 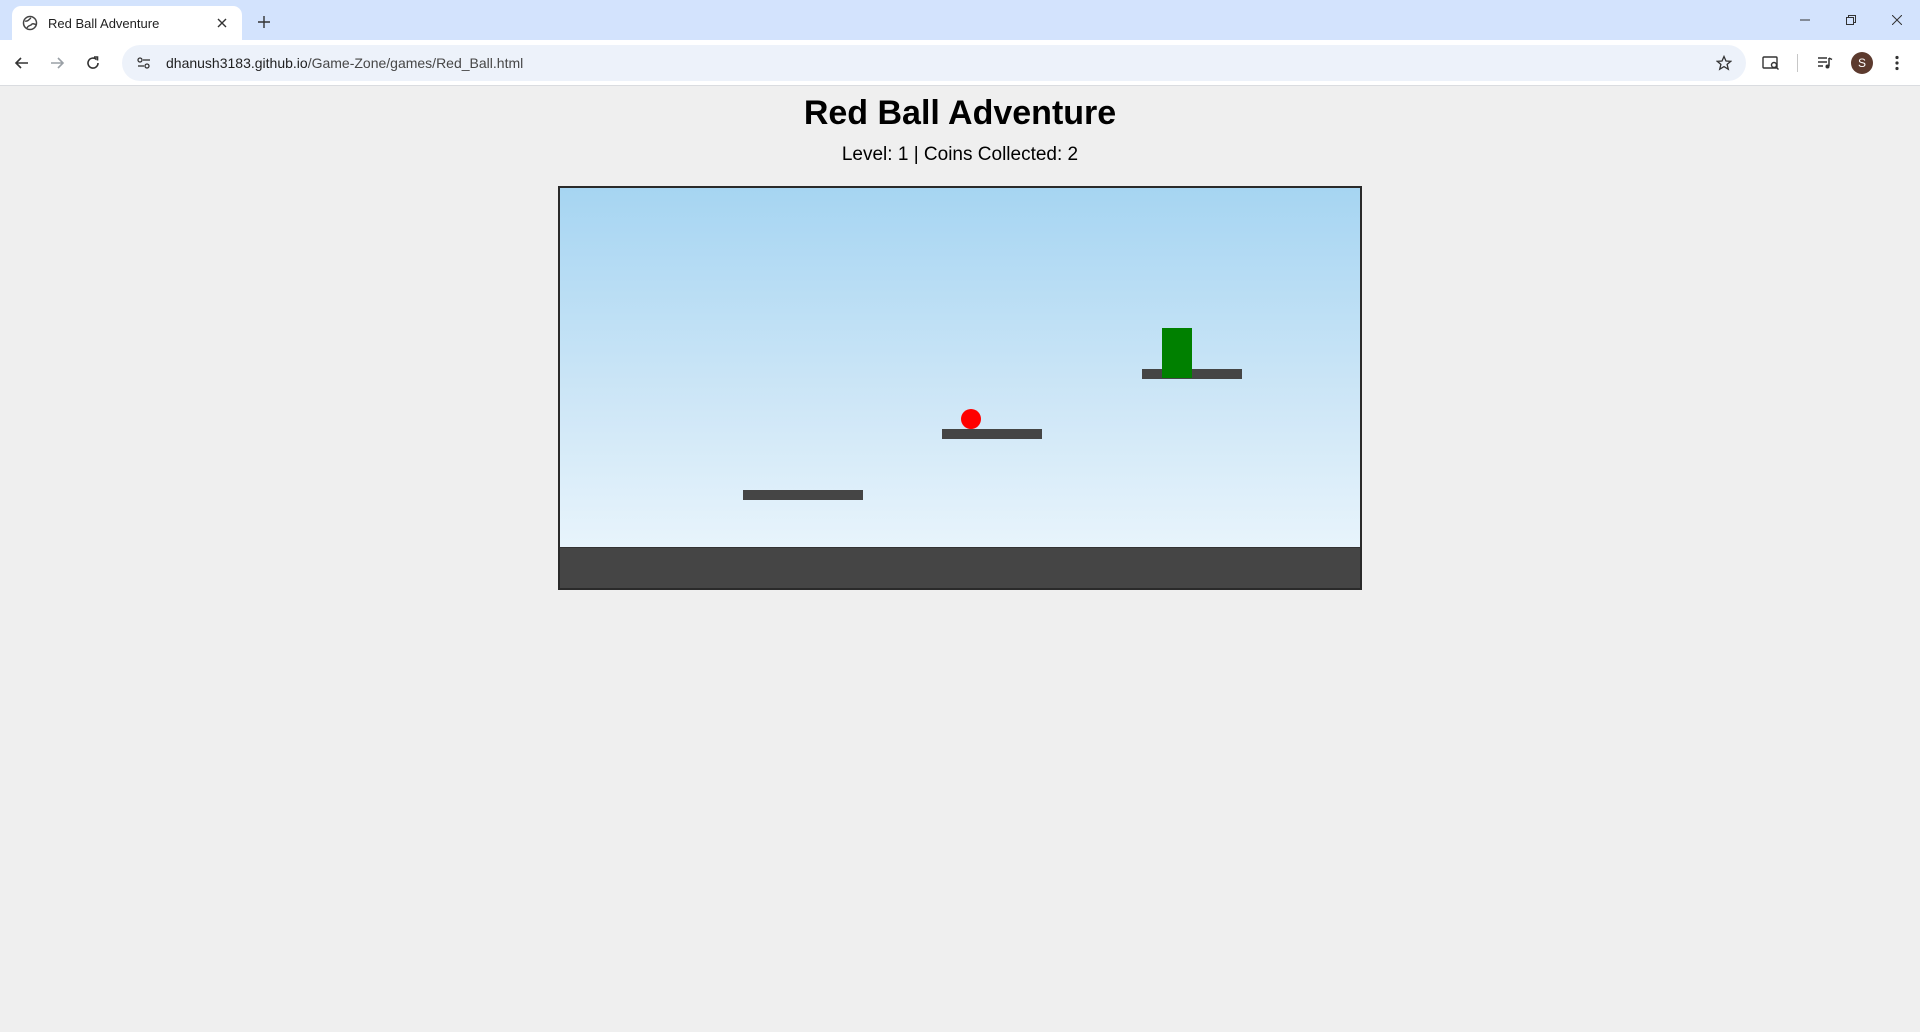 What do you see at coordinates (415, 63) in the screenshot?
I see `url-path: /Game-Zone/games/Red_Ball.html` at bounding box center [415, 63].